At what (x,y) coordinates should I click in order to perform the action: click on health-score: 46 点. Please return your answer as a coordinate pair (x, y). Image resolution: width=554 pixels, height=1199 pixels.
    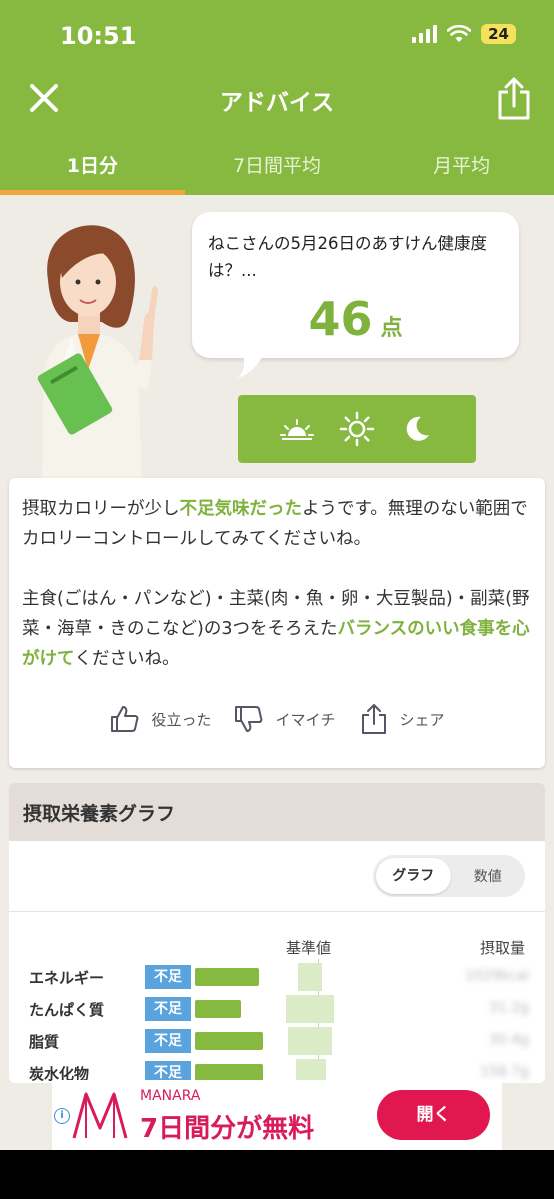
    Looking at the image, I should click on (355, 319).